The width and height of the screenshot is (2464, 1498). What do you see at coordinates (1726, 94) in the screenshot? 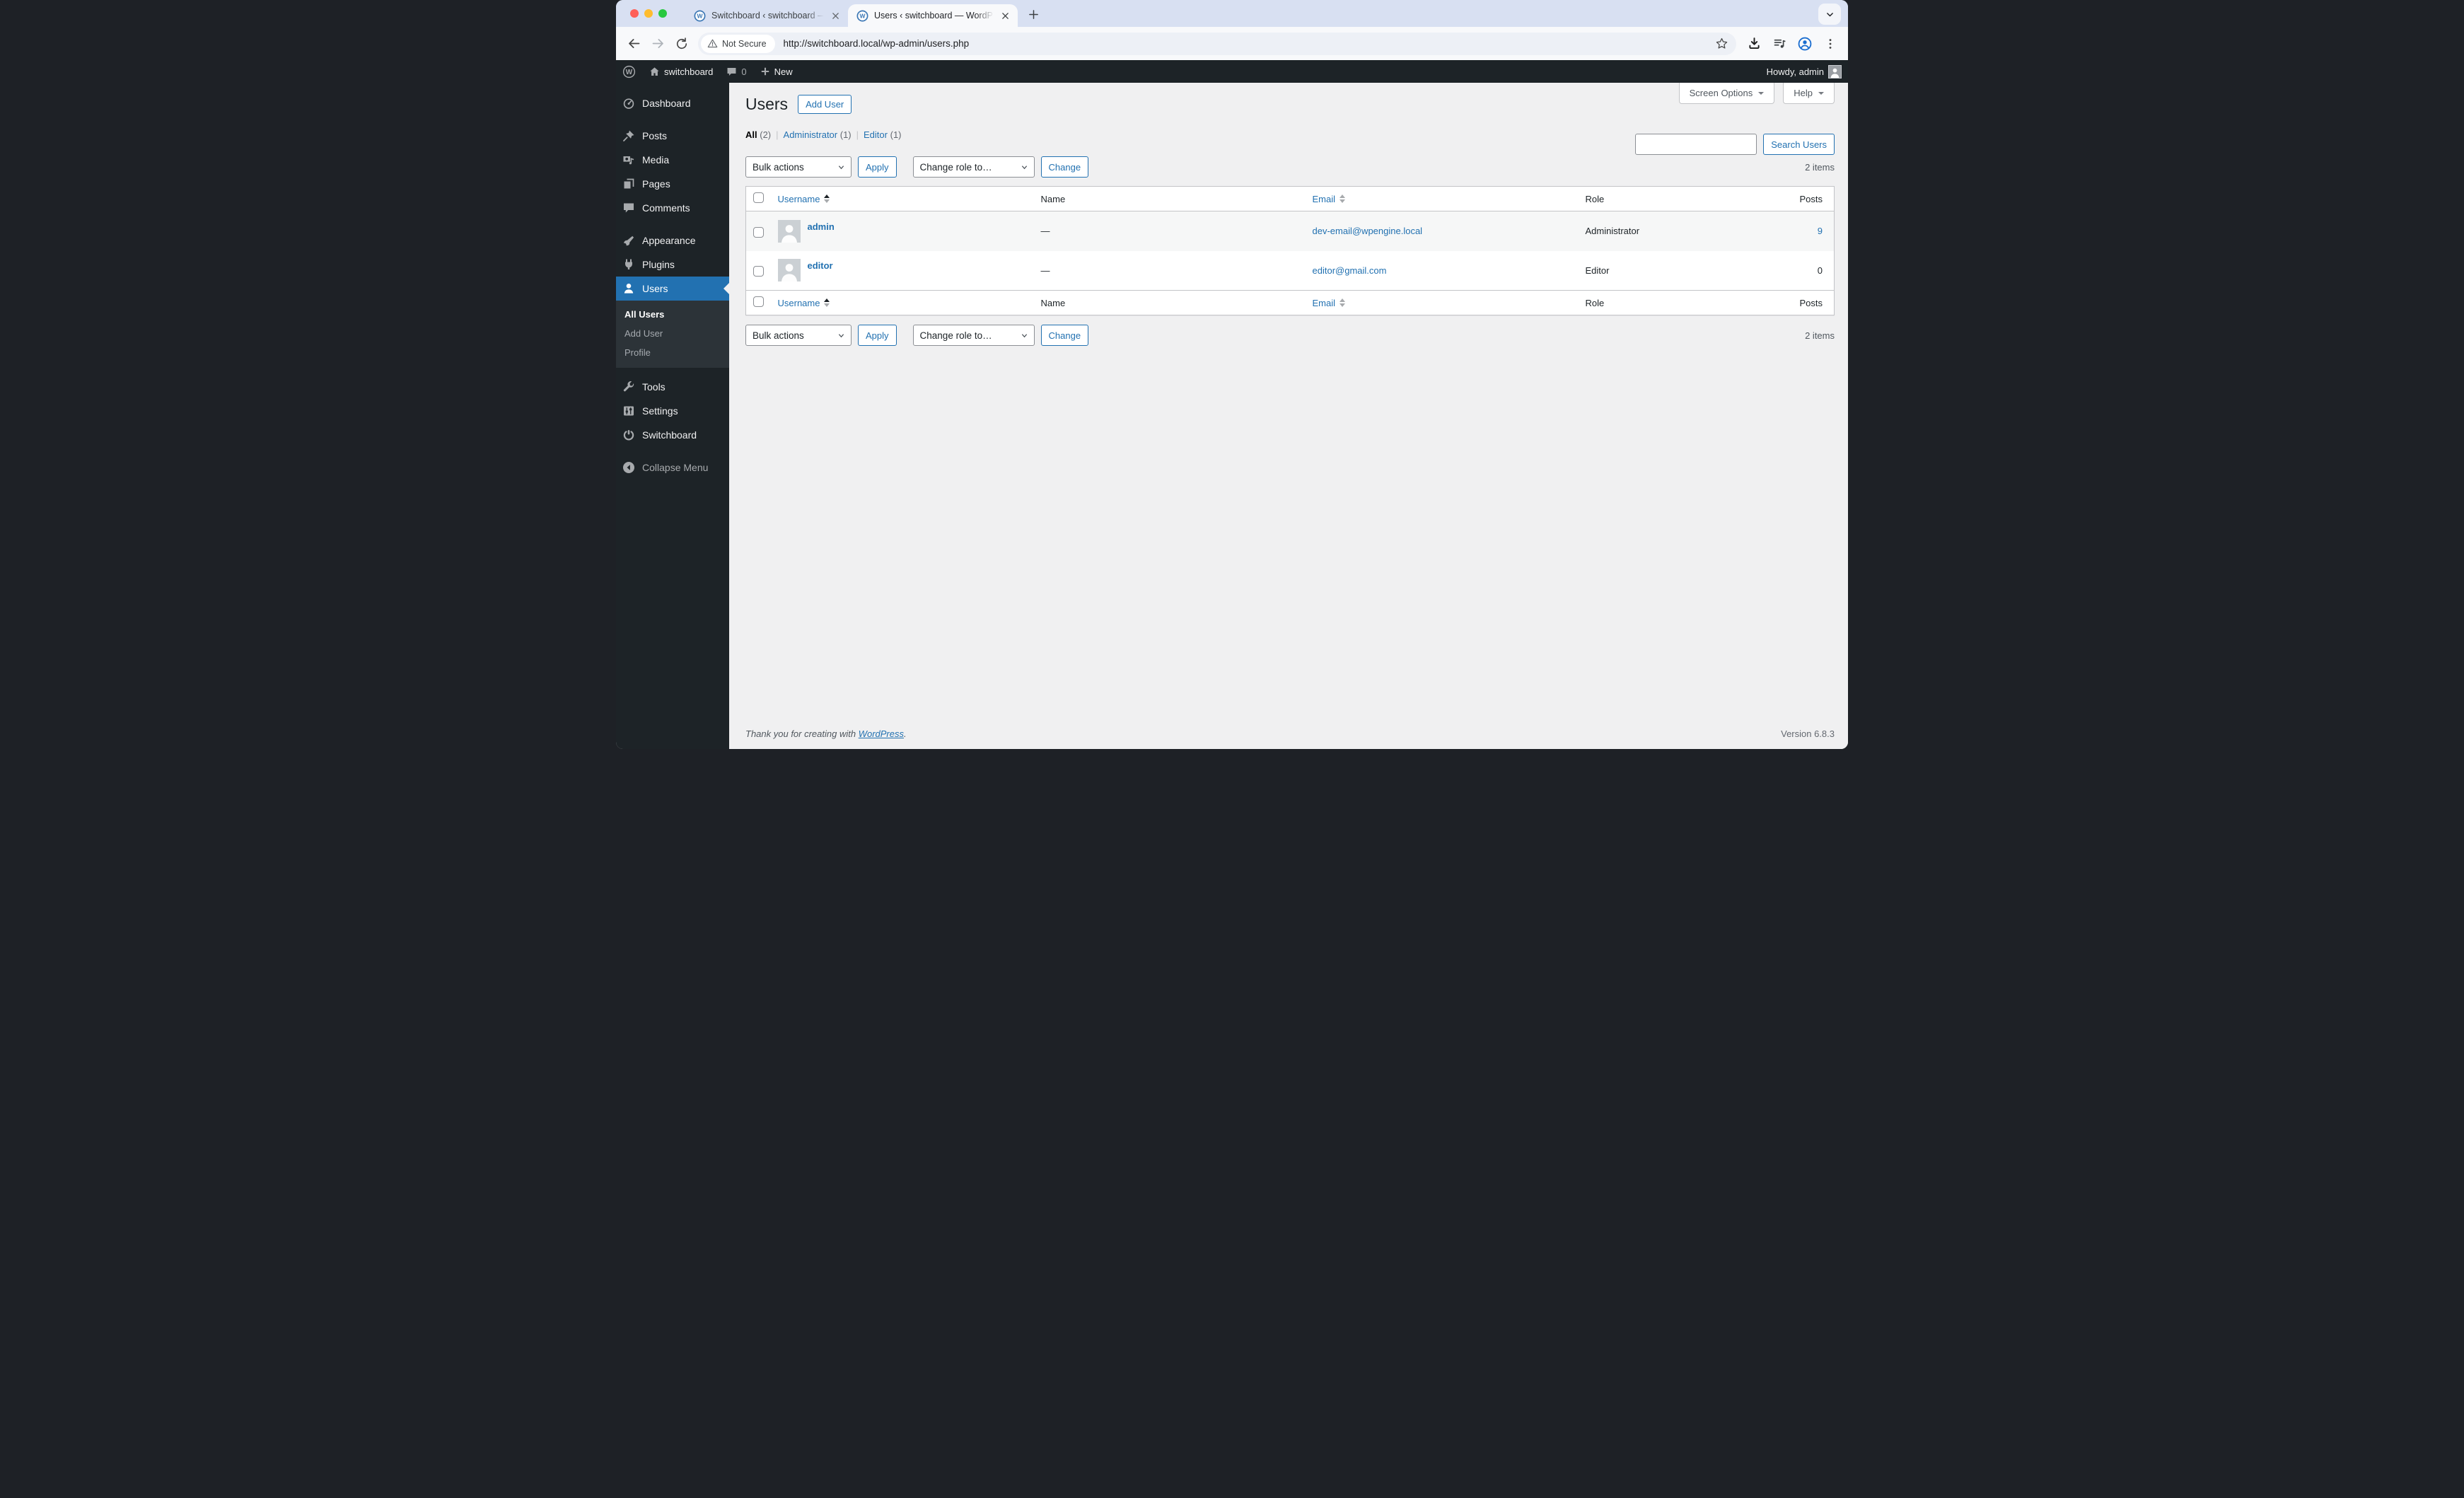
I see `screen-options-button: Screen Options` at bounding box center [1726, 94].